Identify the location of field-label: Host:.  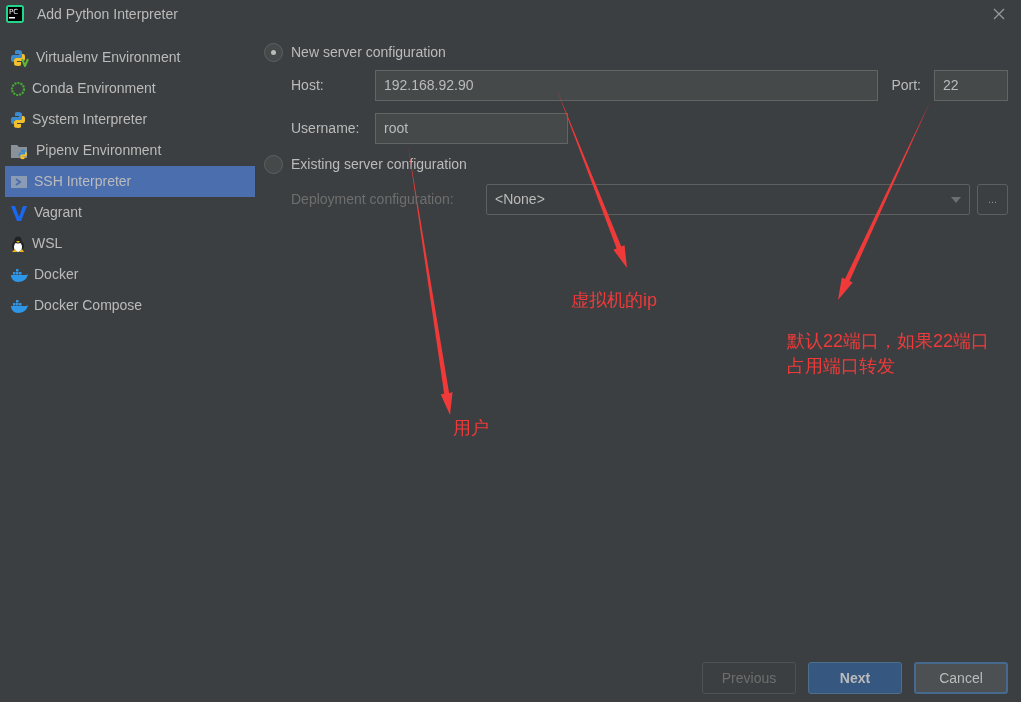
(308, 85).